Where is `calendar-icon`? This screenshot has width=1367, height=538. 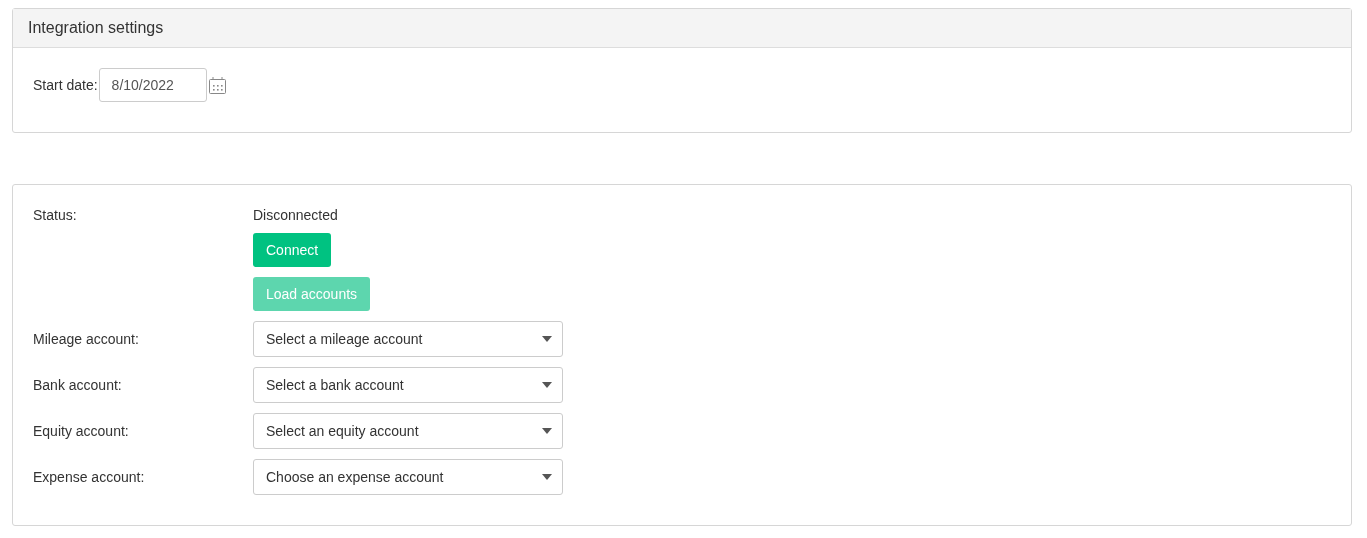
calendar-icon is located at coordinates (217, 85).